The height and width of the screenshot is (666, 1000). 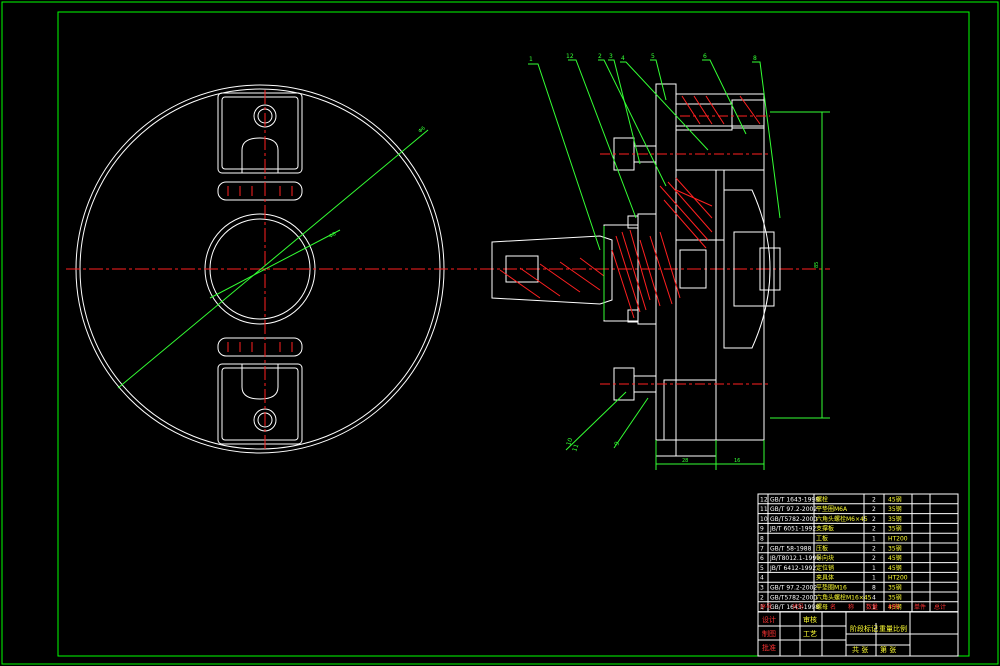 I want to click on bom-cell-no: 10, so click(x=764, y=519).